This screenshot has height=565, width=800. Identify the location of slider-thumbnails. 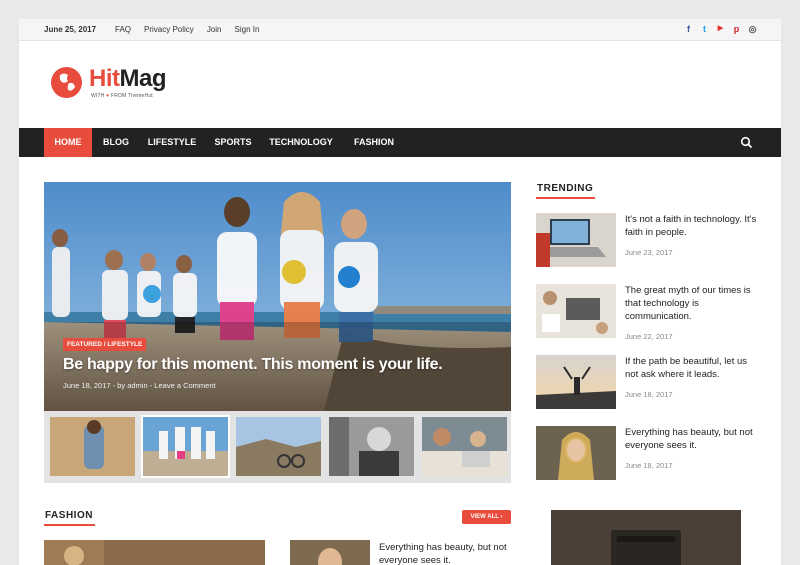
(277, 447).